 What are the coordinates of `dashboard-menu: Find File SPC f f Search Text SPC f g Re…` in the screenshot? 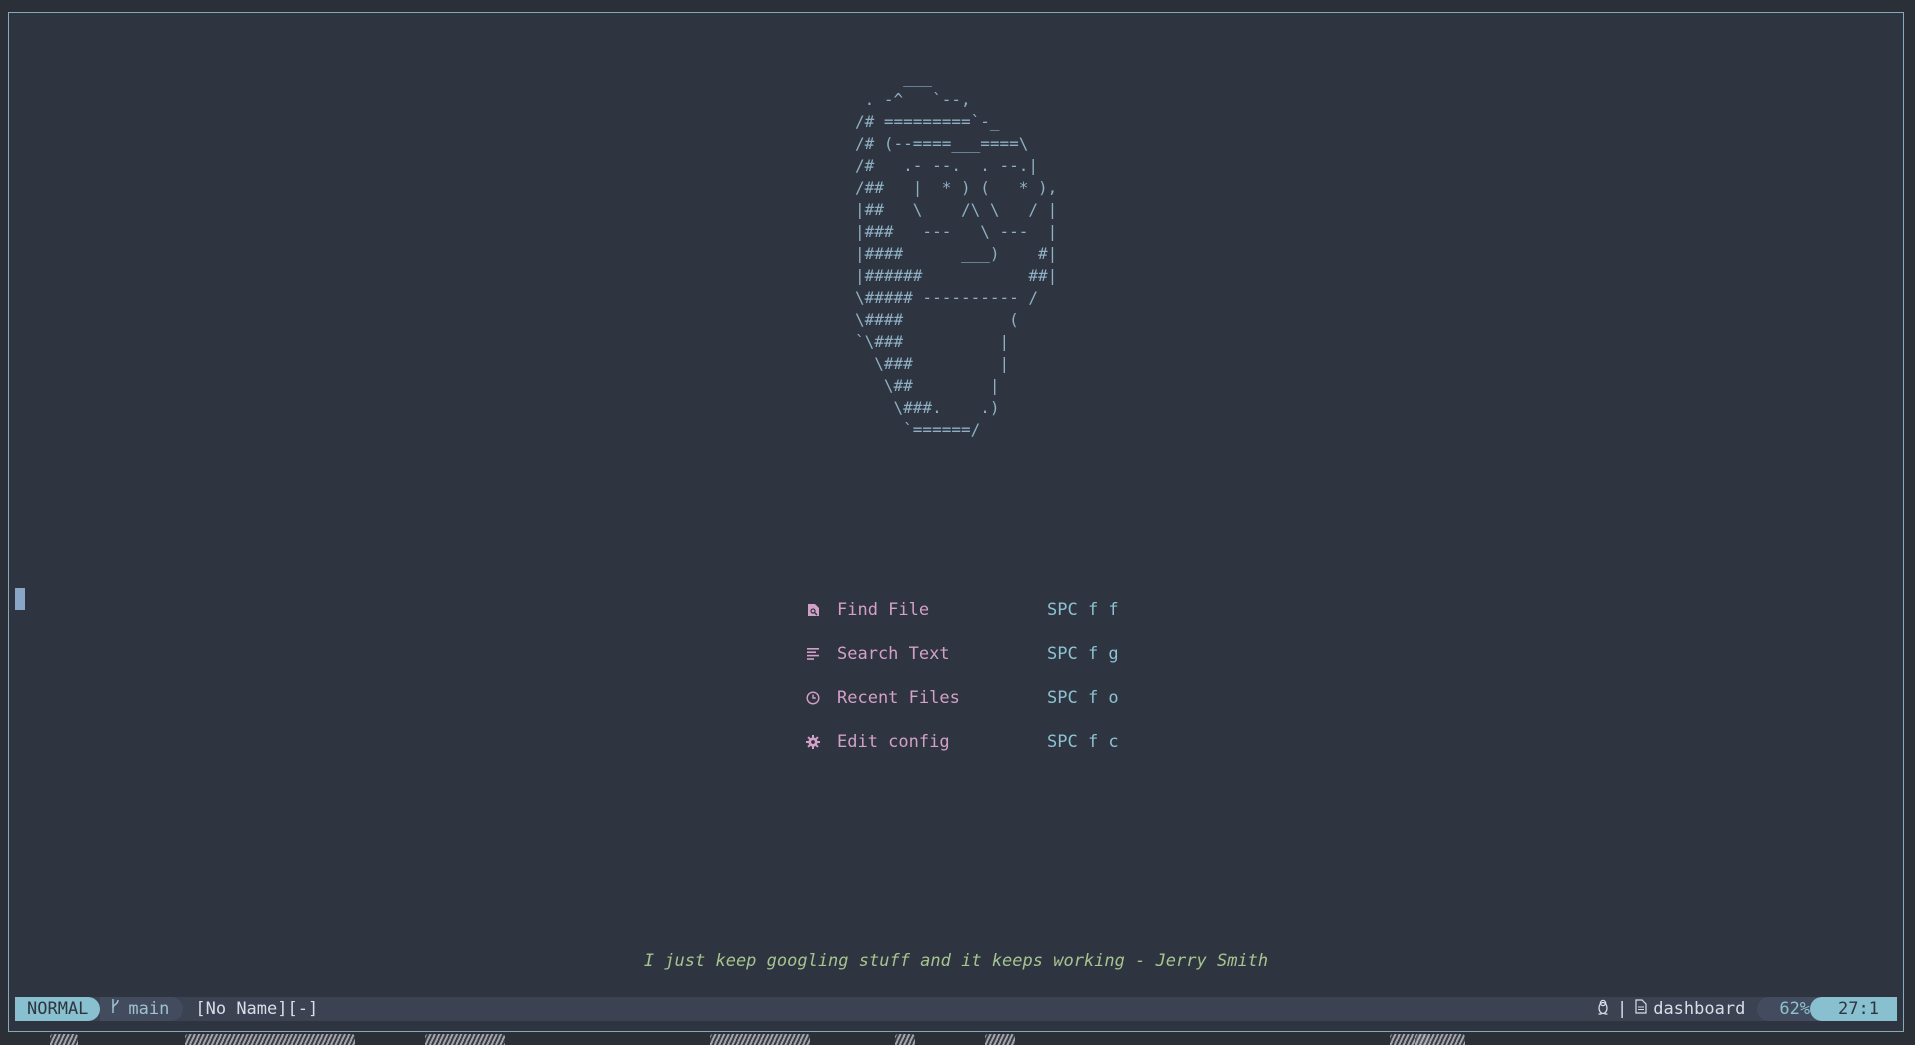 It's located at (973, 676).